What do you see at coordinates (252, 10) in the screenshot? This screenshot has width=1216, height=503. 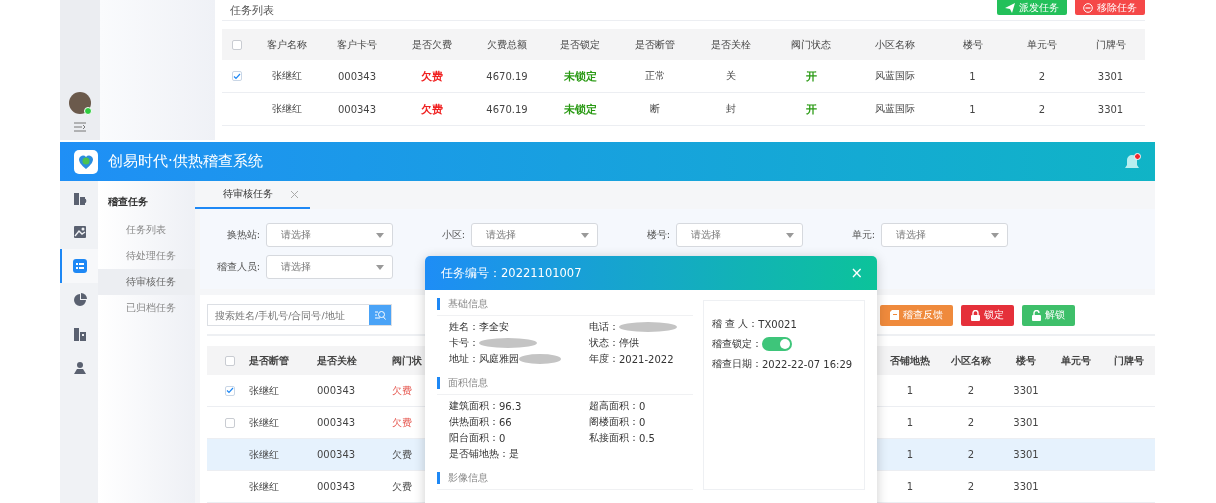 I see `panel-title: 任务列表` at bounding box center [252, 10].